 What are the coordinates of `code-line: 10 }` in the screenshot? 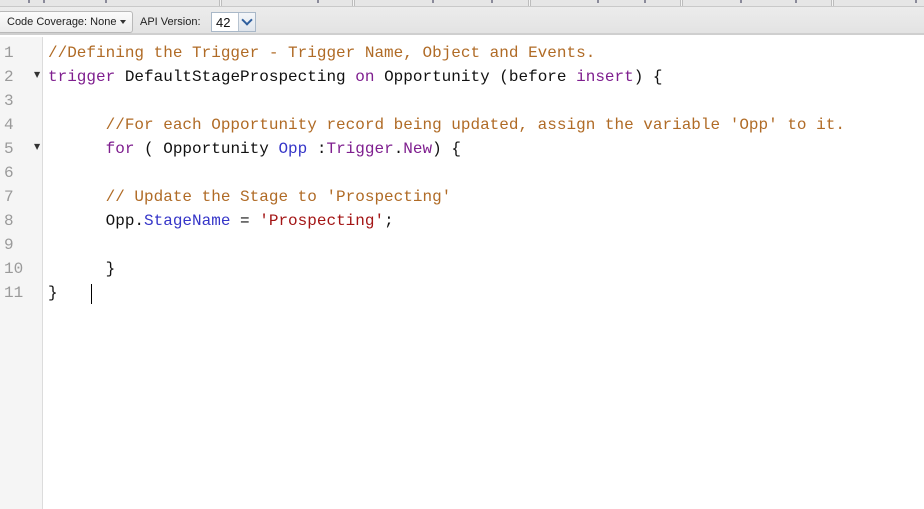 It's located at (462, 269).